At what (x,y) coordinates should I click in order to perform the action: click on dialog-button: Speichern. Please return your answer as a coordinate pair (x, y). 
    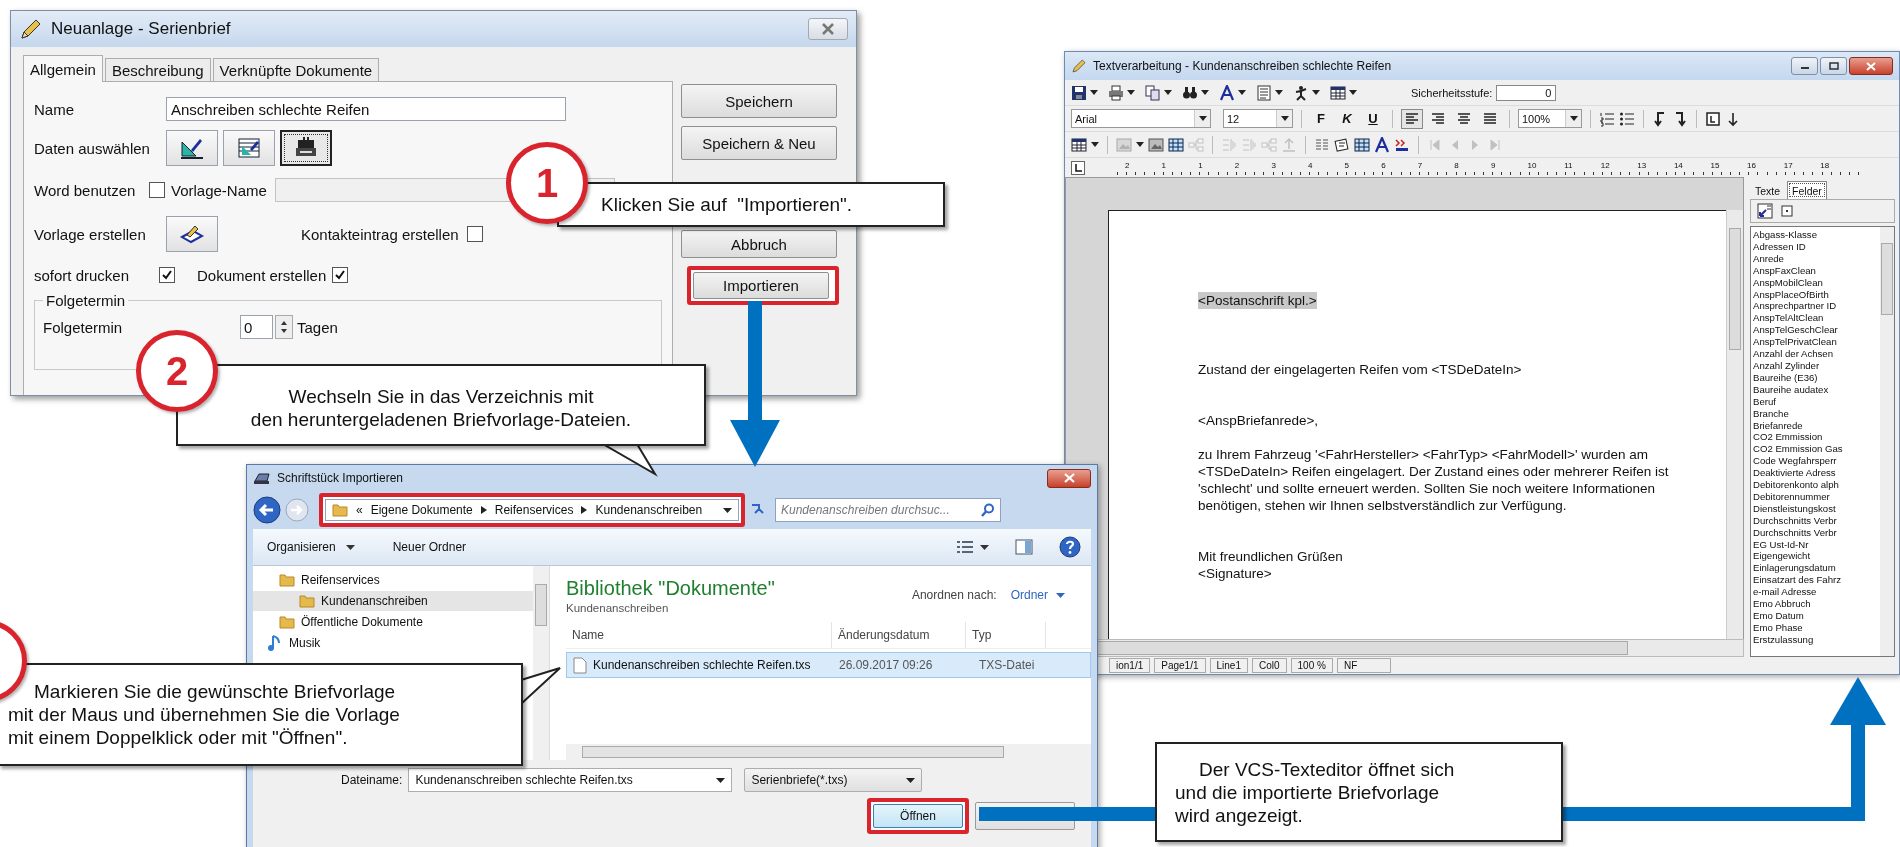
    Looking at the image, I should click on (759, 101).